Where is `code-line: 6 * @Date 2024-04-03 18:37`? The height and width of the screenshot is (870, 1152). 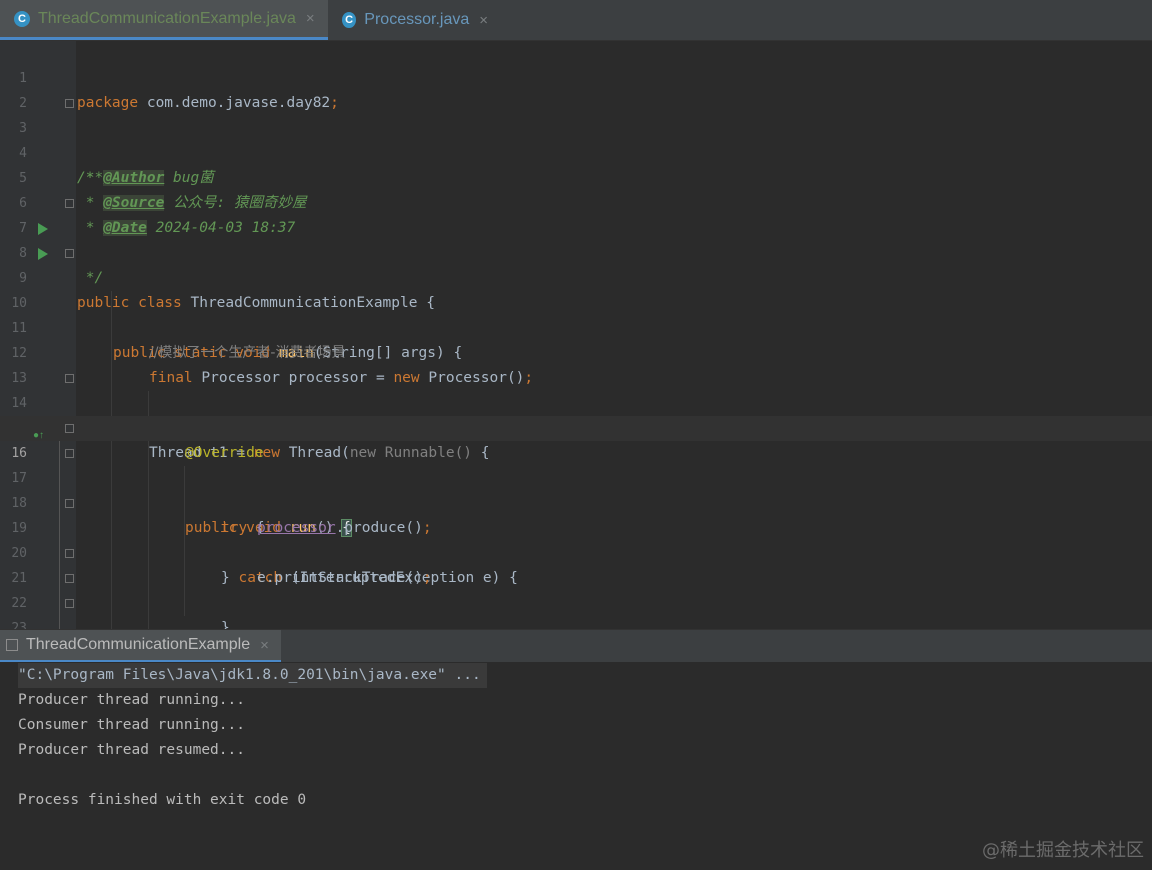
code-line: 6 * @Date 2024-04-03 18:37 is located at coordinates (157, 216).